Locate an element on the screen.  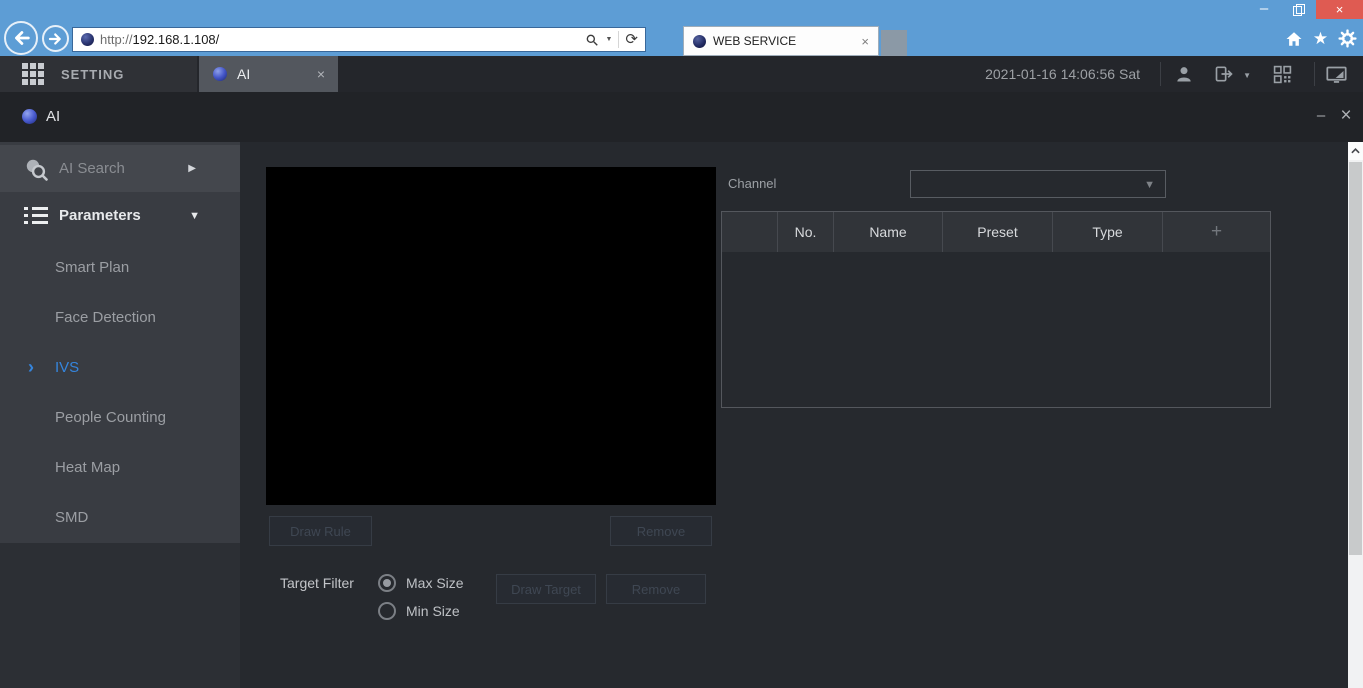
sidebar-item-label: IVS is located at coordinates (67, 367).